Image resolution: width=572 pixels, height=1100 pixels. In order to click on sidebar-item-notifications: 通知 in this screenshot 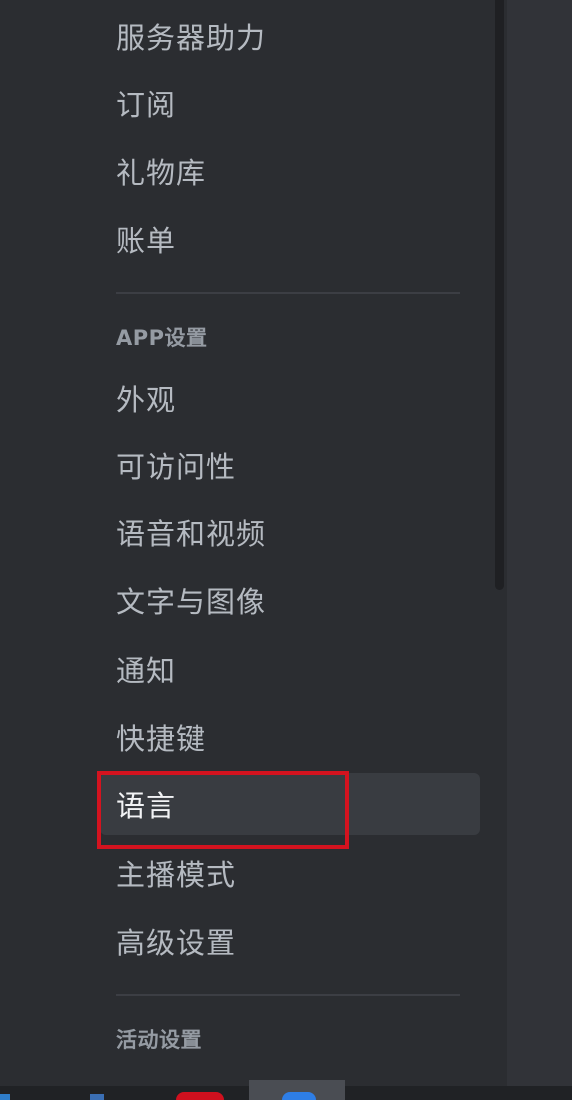, I will do `click(290, 669)`.